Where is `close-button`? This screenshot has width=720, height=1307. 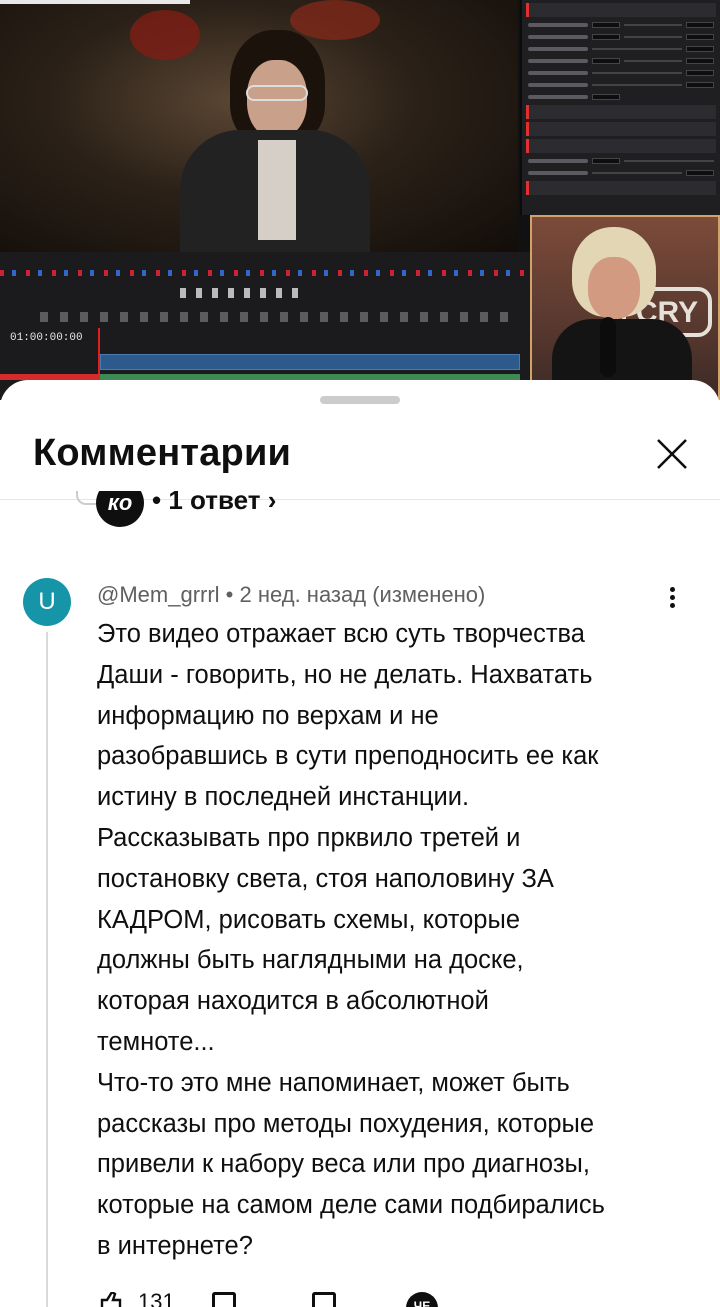 close-button is located at coordinates (672, 454).